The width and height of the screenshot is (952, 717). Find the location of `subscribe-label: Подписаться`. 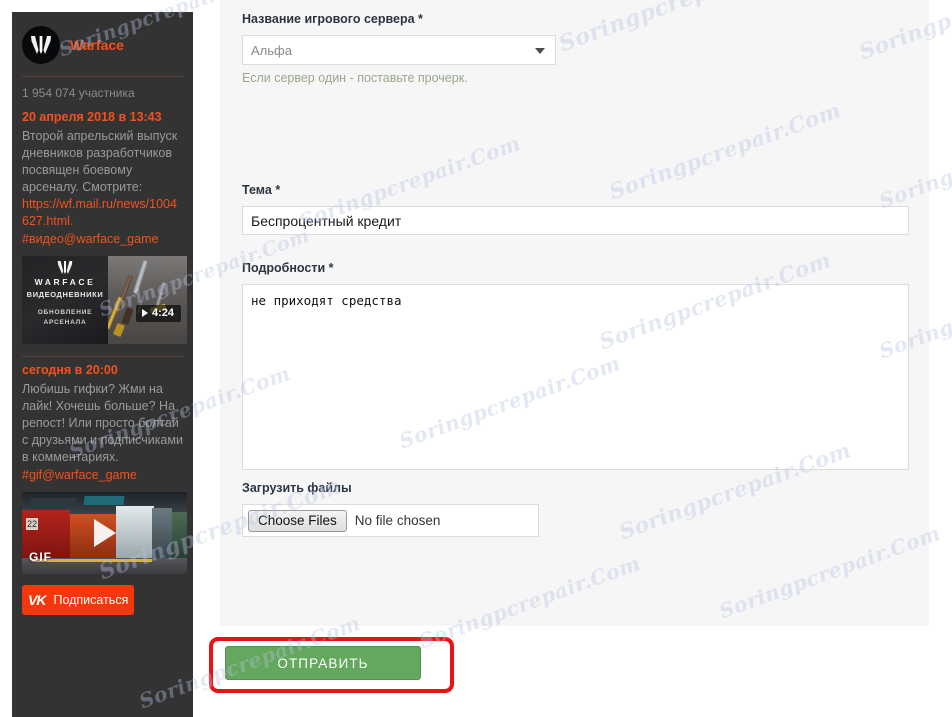

subscribe-label: Подписаться is located at coordinates (91, 600).